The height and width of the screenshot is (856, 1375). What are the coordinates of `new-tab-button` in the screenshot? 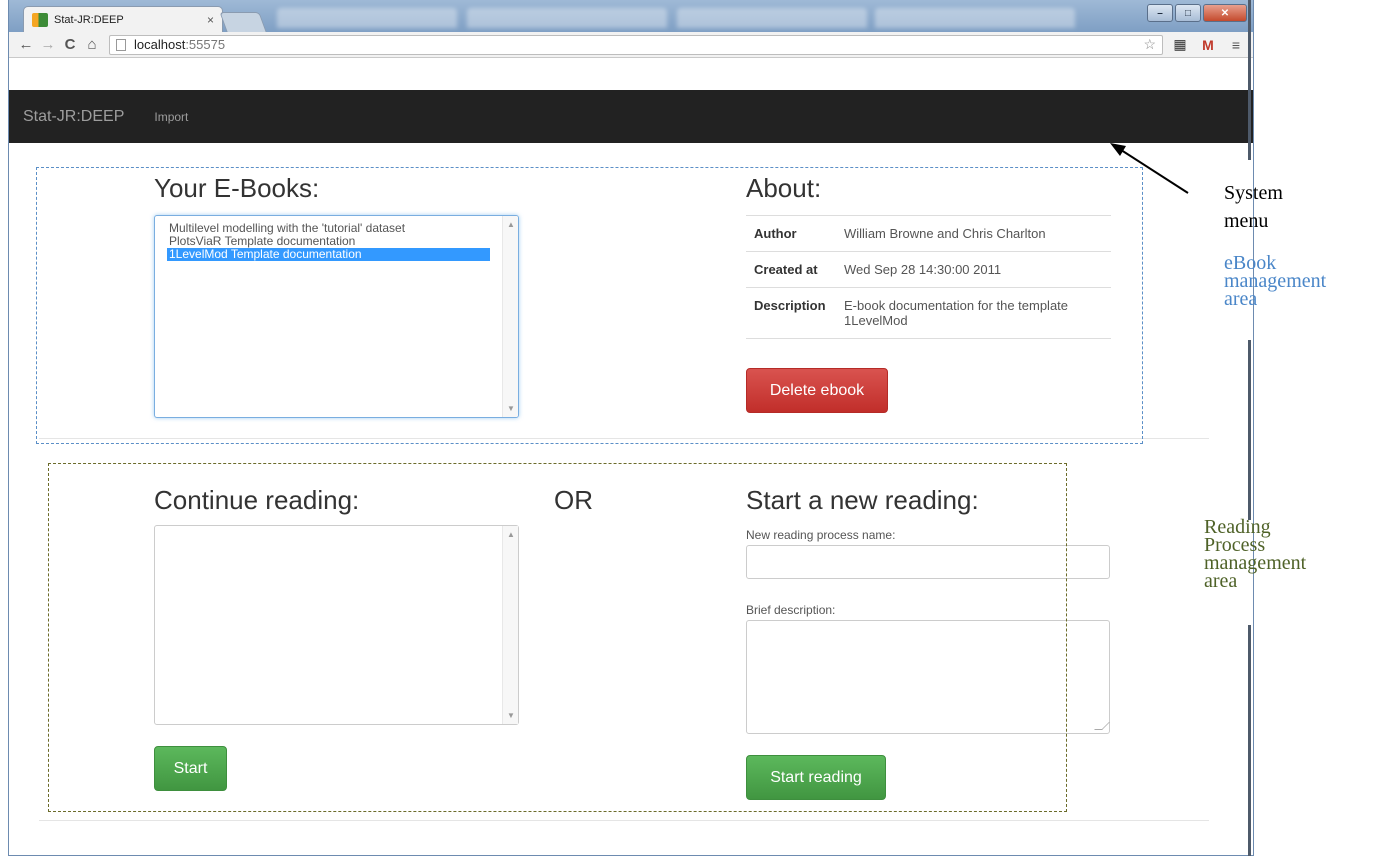 It's located at (243, 22).